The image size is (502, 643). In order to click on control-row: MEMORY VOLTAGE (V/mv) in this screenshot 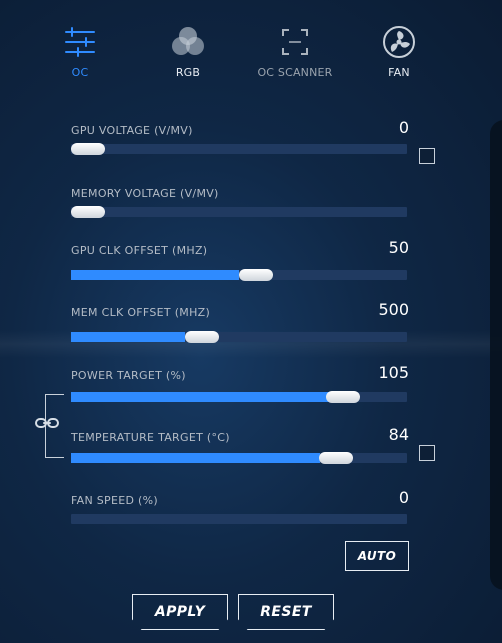, I will do `click(251, 212)`.